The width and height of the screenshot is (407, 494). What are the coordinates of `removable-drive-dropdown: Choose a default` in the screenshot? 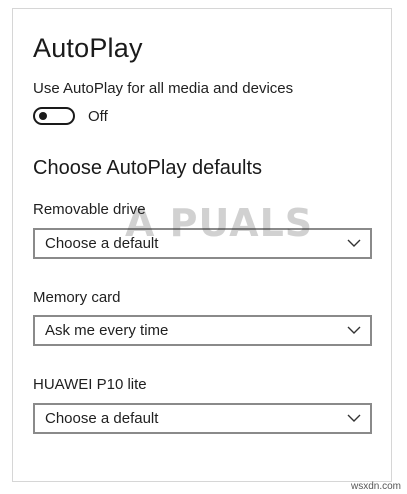 It's located at (202, 243).